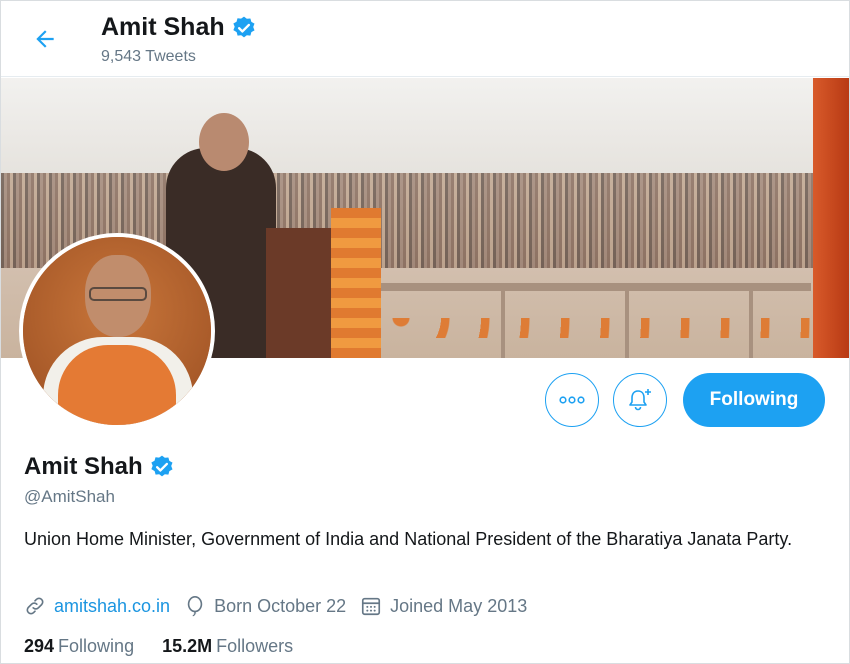 The width and height of the screenshot is (850, 664). I want to click on profile-header: Amit Shah 9,543 Tweets, so click(425, 39).